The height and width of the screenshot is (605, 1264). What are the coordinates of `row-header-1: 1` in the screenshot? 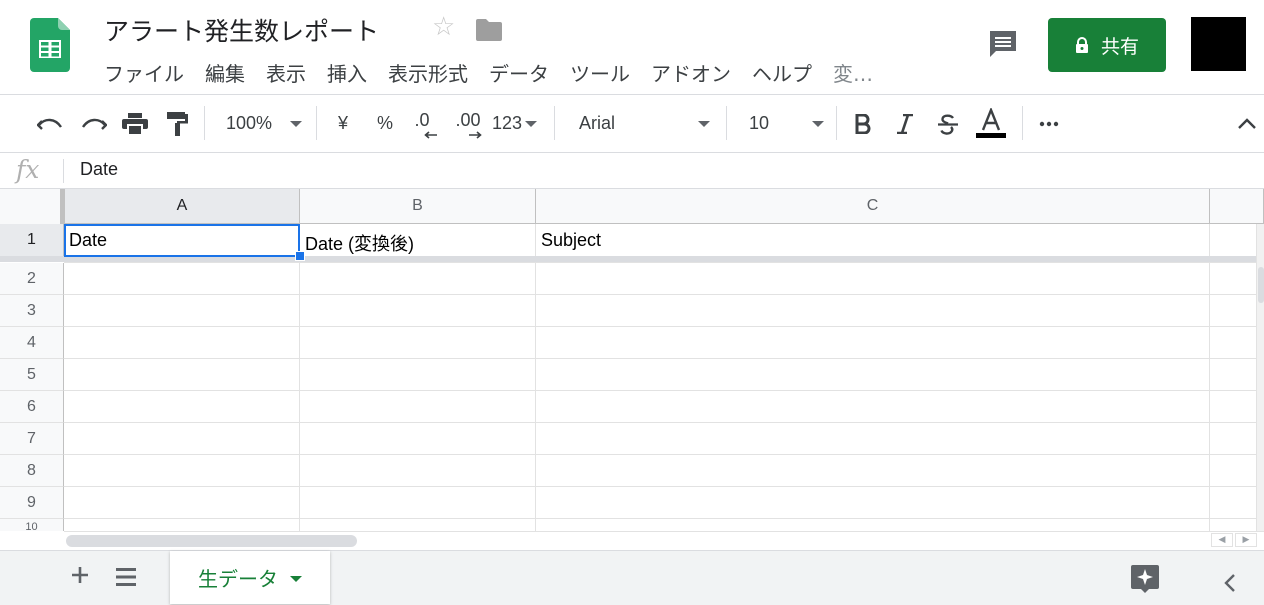 It's located at (32, 240).